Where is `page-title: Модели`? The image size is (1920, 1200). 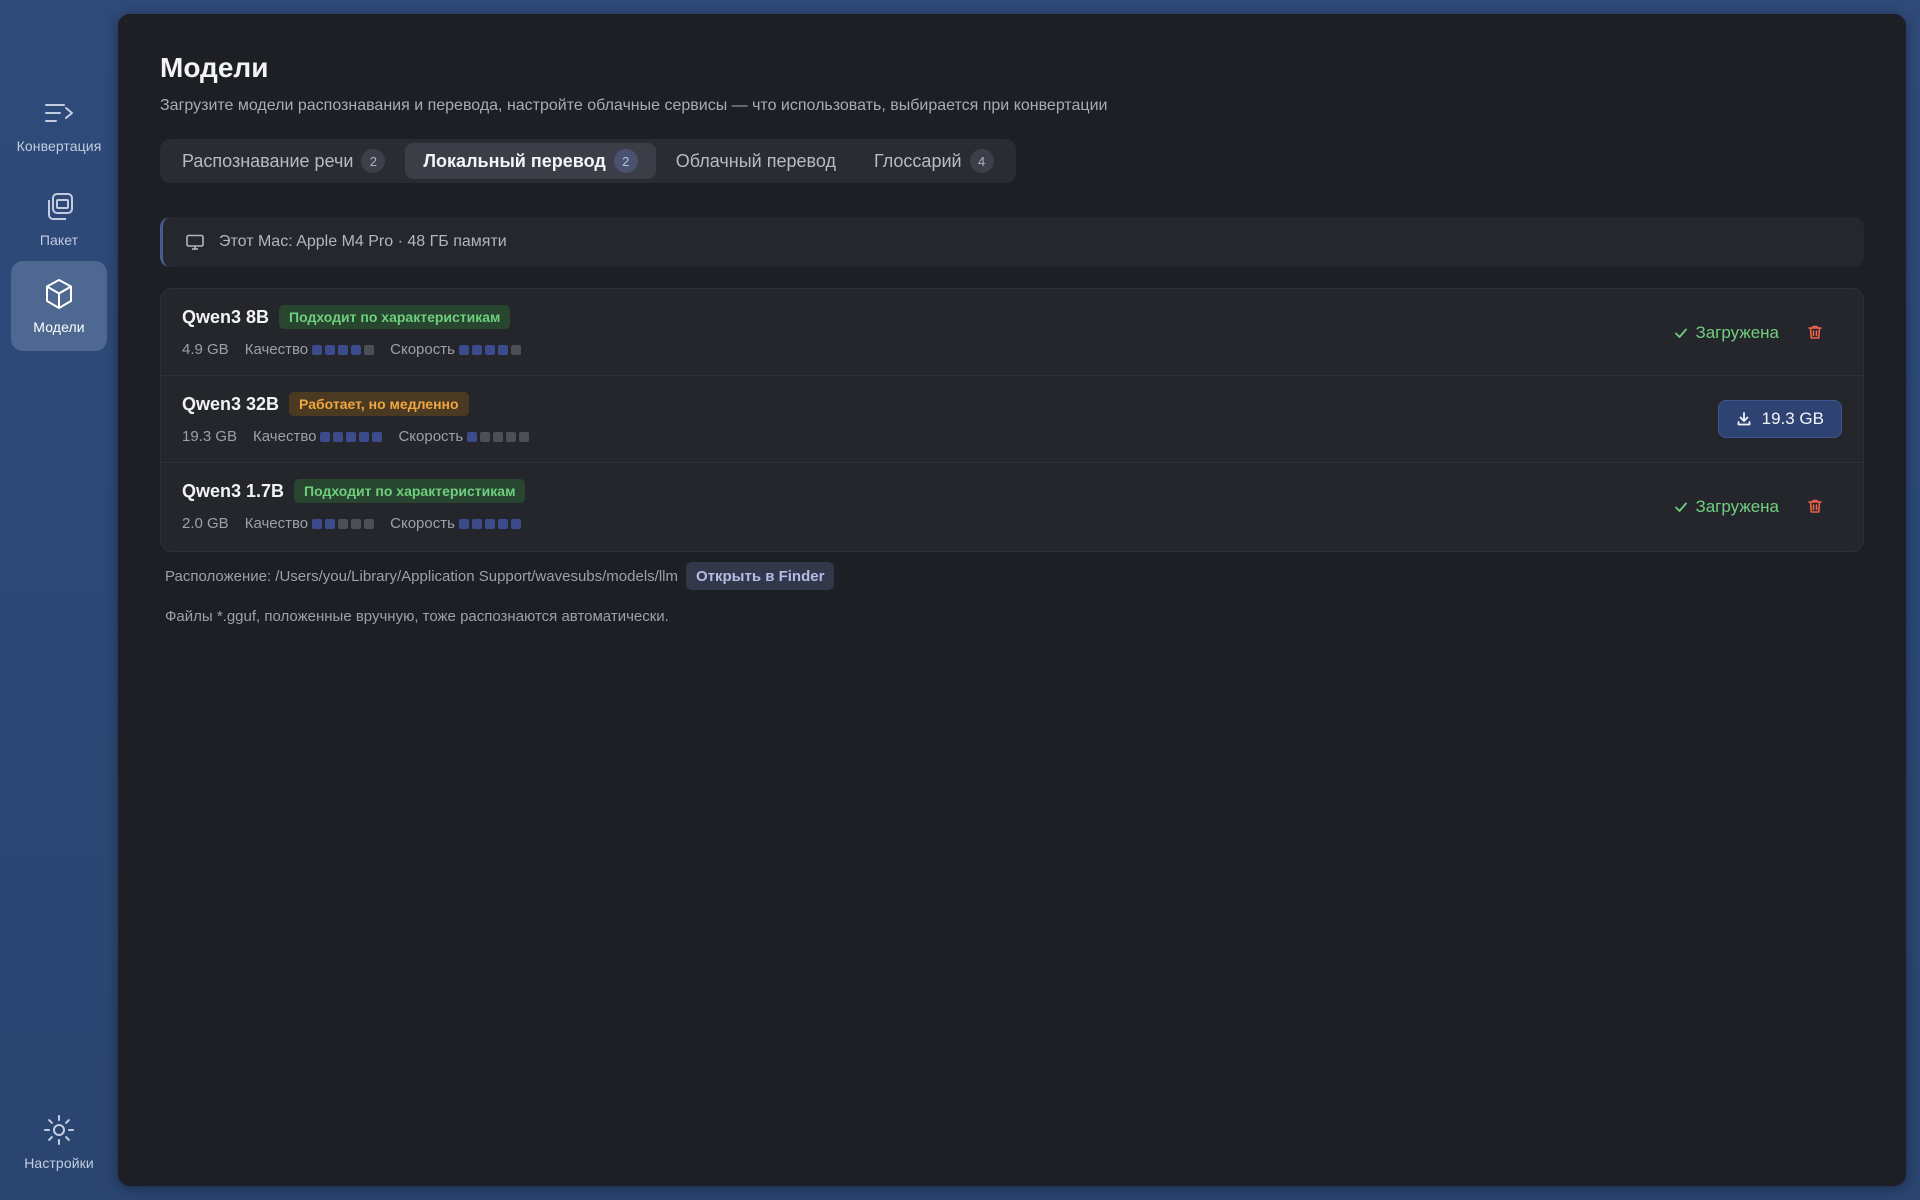
page-title: Модели is located at coordinates (214, 67).